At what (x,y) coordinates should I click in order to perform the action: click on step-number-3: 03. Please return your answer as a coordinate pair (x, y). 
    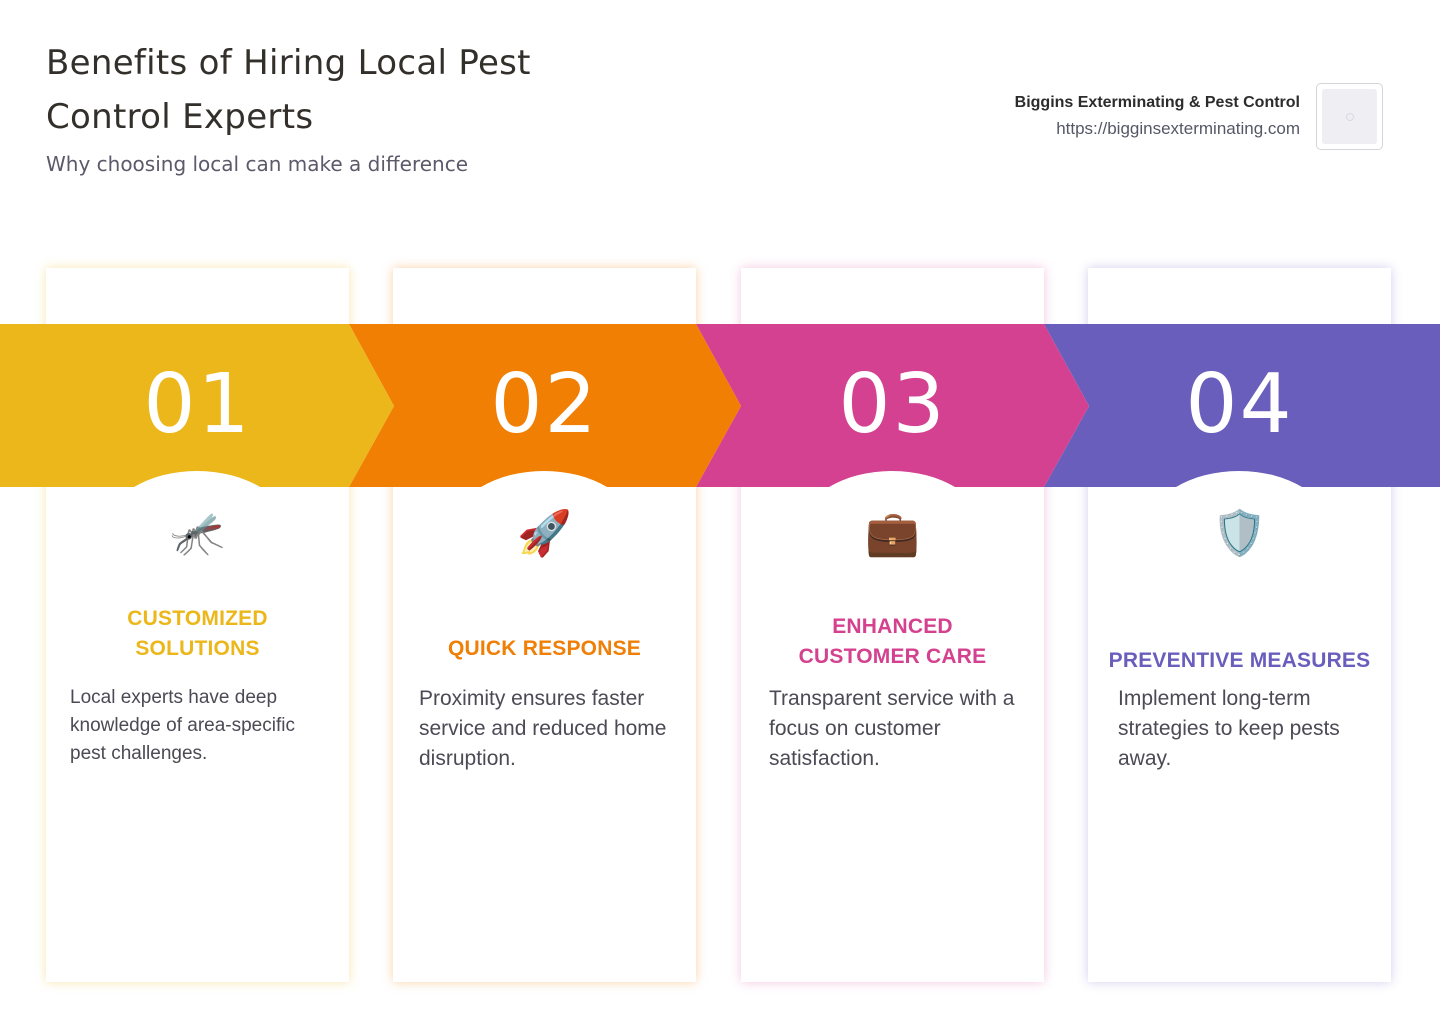
    Looking at the image, I should click on (892, 404).